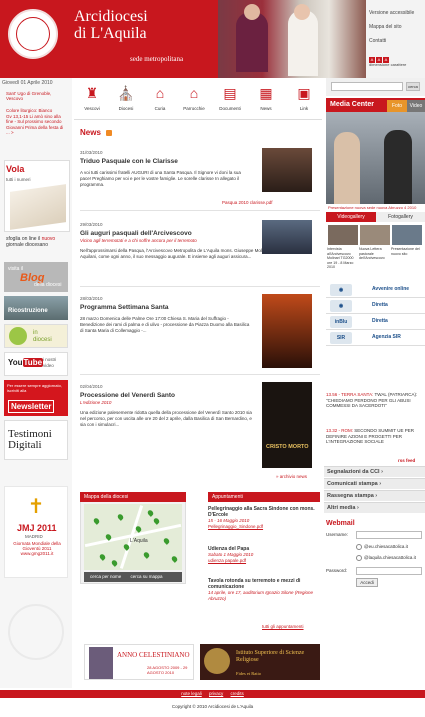 This screenshot has width=425, height=717. I want to click on accordion-comunicati: Comunicati stampa ›, so click(374, 483).